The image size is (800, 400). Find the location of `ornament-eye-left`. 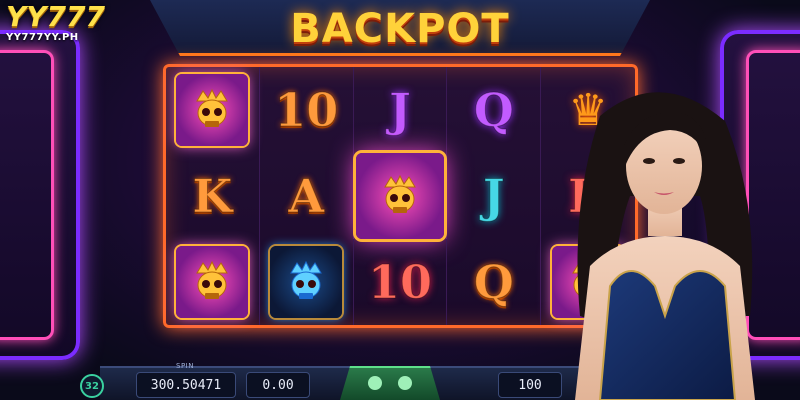

ornament-eye-left is located at coordinates (375, 383).